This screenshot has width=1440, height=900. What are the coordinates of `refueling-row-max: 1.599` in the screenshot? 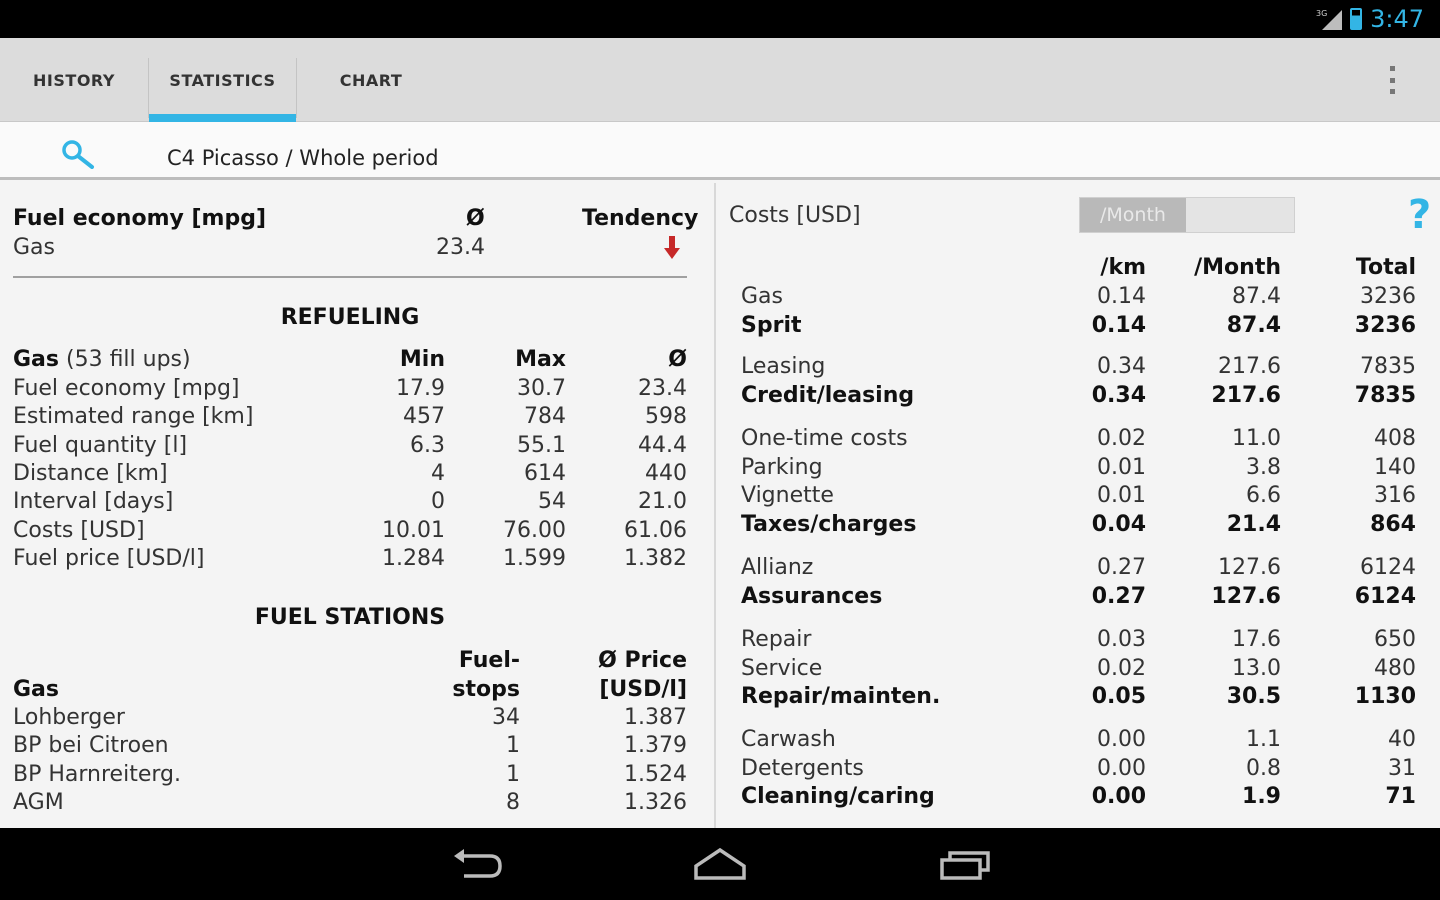 It's located at (534, 558).